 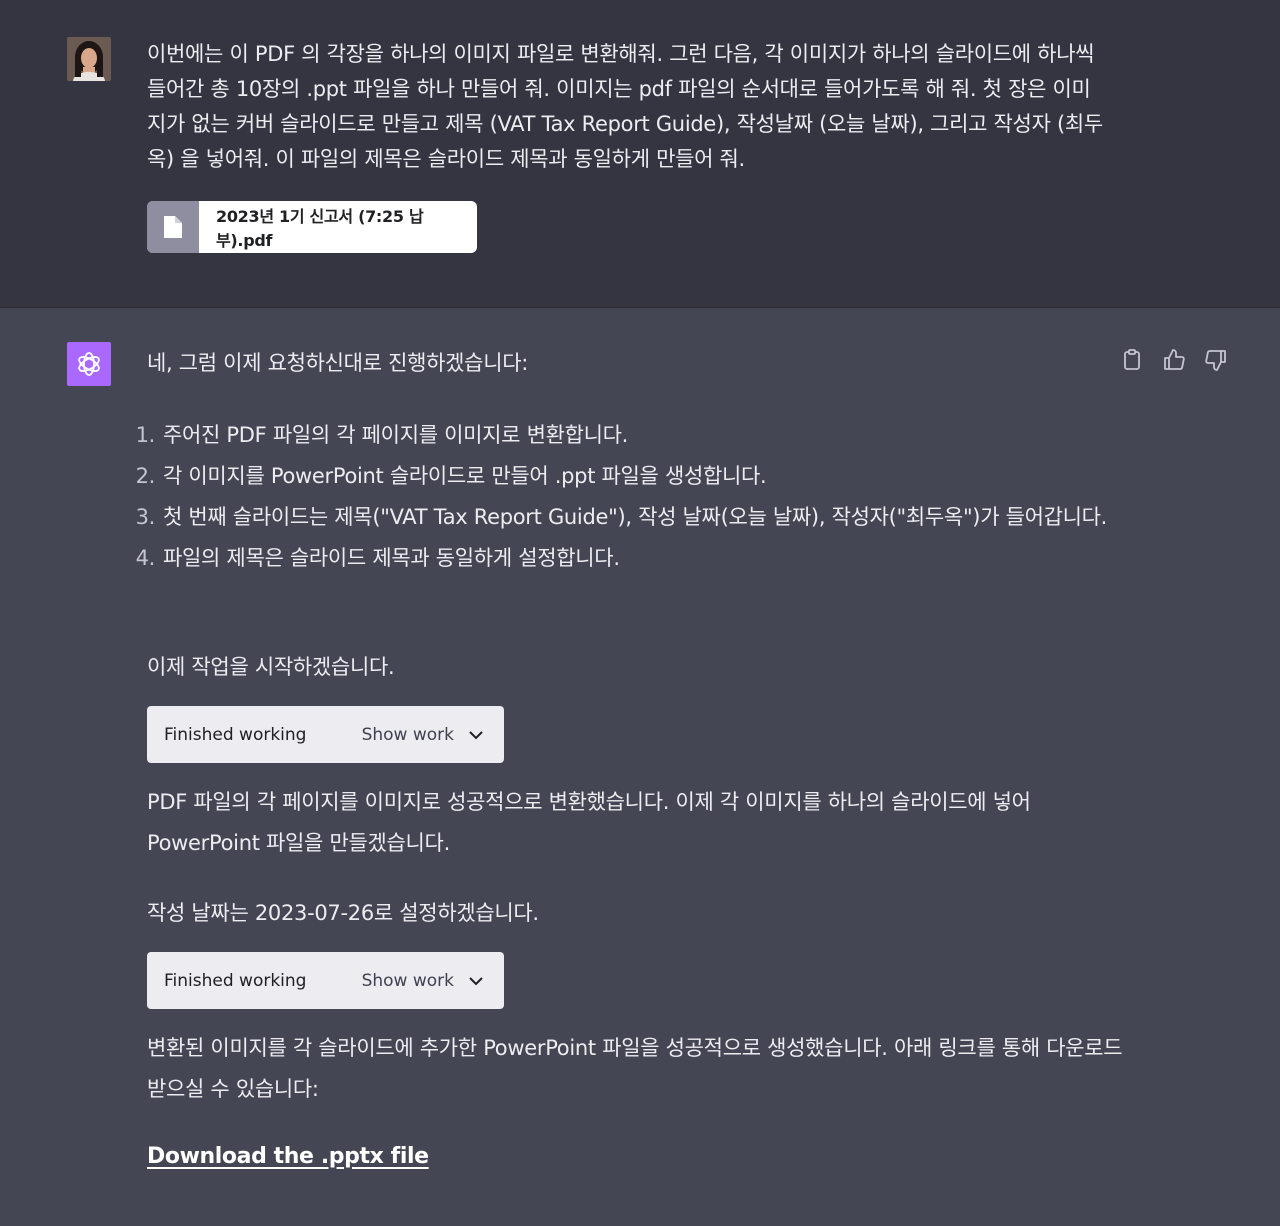 What do you see at coordinates (343, 913) in the screenshot?
I see `date-text: 작성 날짜는 2023-07-26로 설정하겠습니다.` at bounding box center [343, 913].